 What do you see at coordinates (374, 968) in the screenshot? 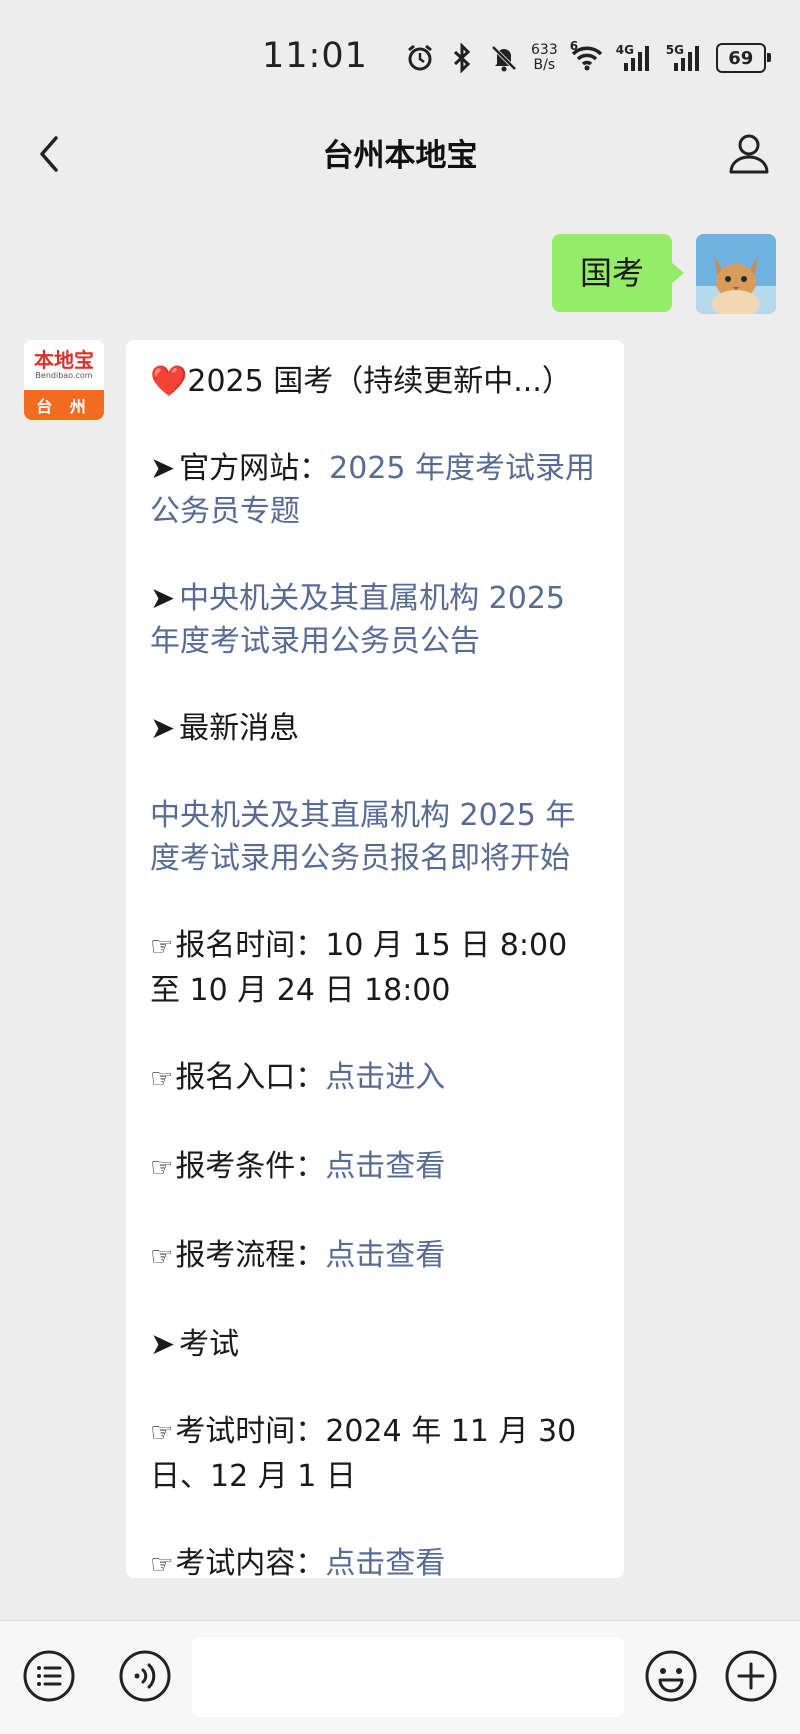
I see `signup-time-line: ☞报名时间：10 月 15 日 8:00 至 10 月 24 日 18:00` at bounding box center [374, 968].